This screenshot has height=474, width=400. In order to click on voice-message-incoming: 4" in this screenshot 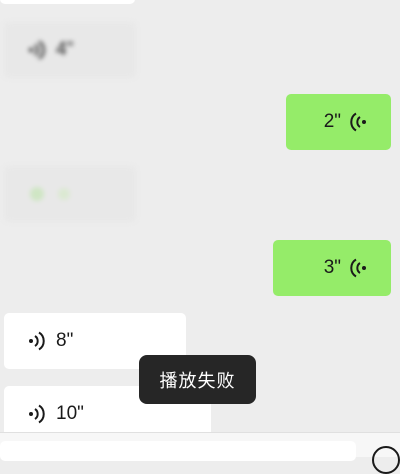, I will do `click(70, 50)`.